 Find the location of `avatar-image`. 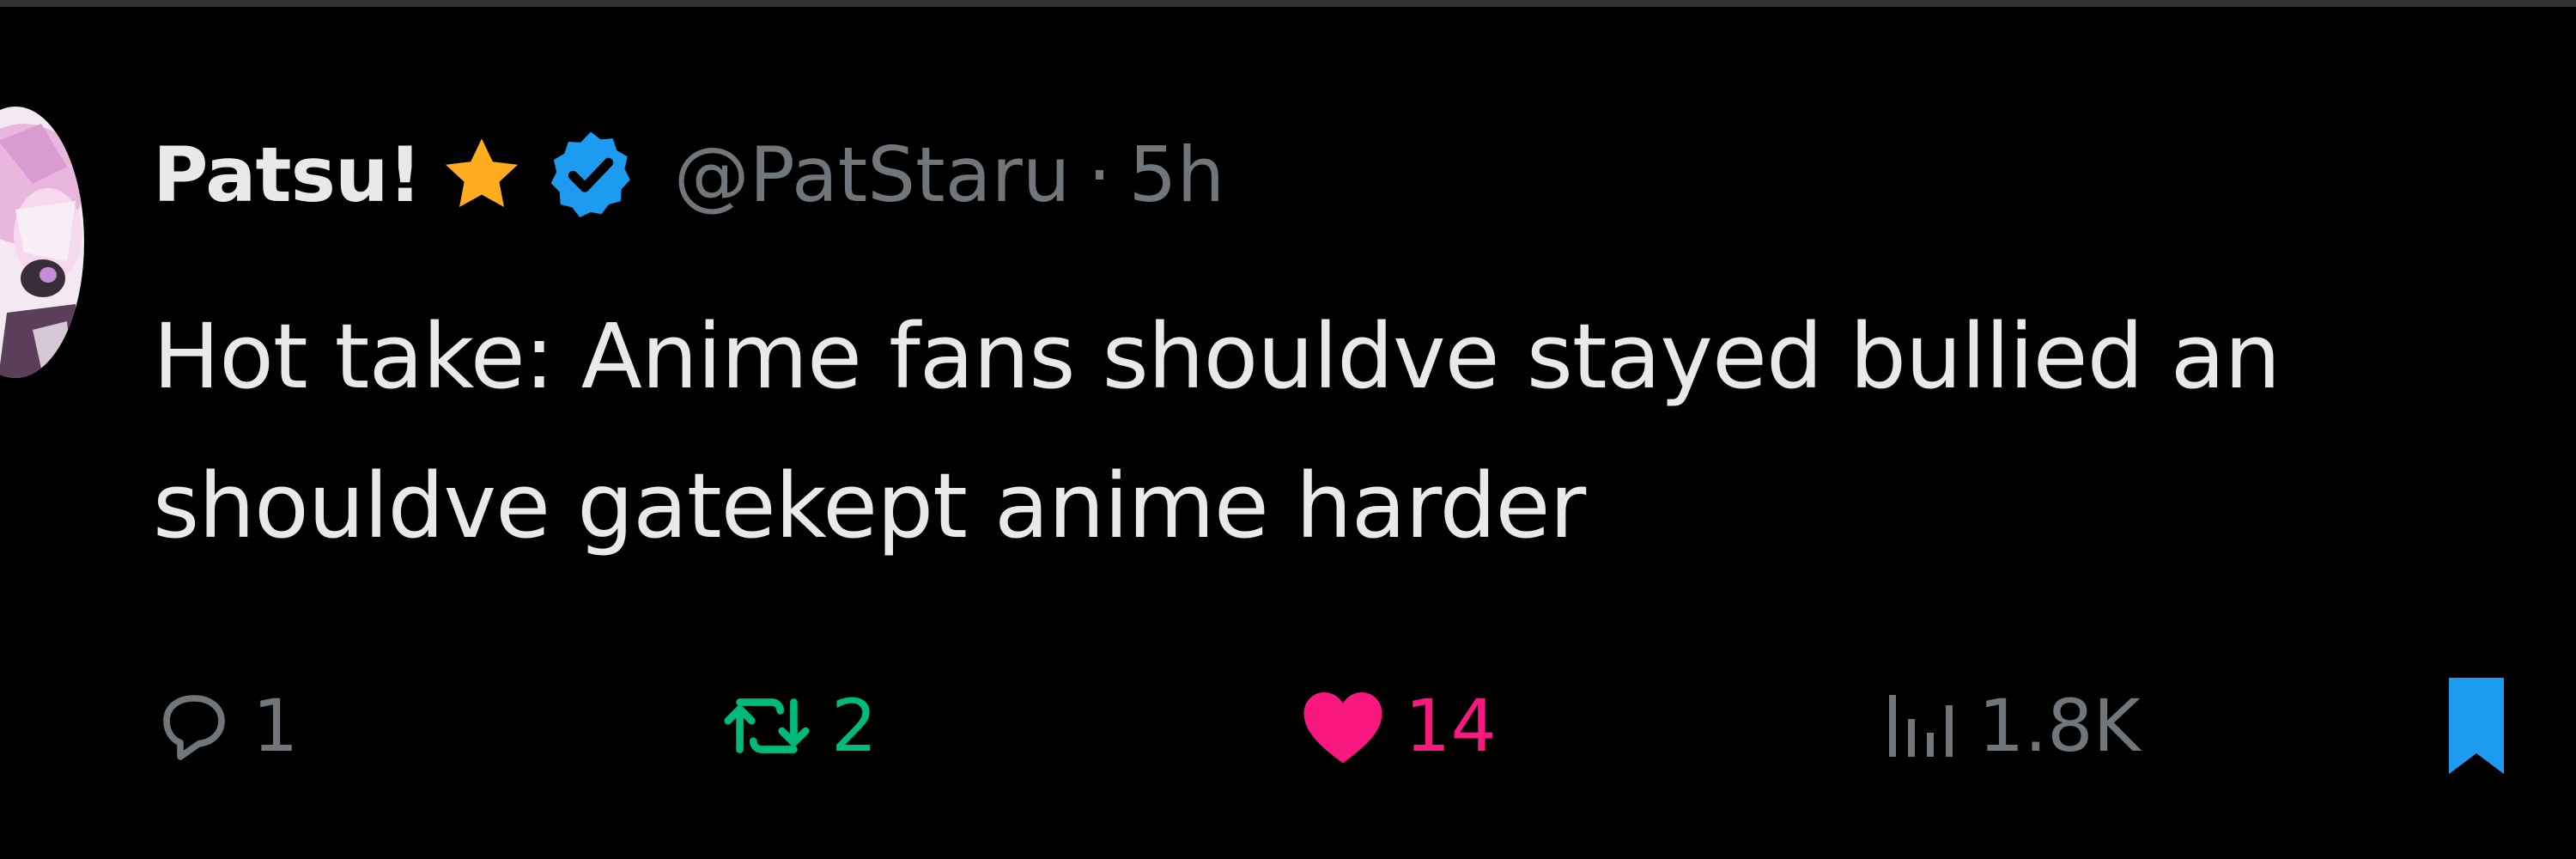

avatar-image is located at coordinates (42, 243).